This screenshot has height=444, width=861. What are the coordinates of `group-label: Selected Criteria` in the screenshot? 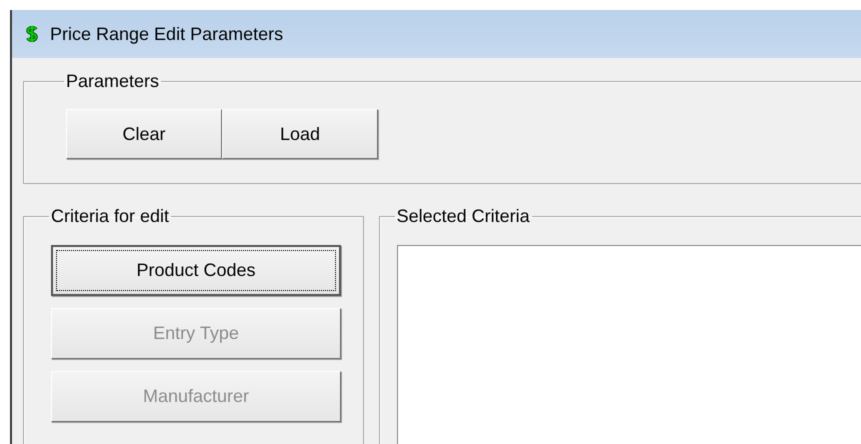 It's located at (463, 216).